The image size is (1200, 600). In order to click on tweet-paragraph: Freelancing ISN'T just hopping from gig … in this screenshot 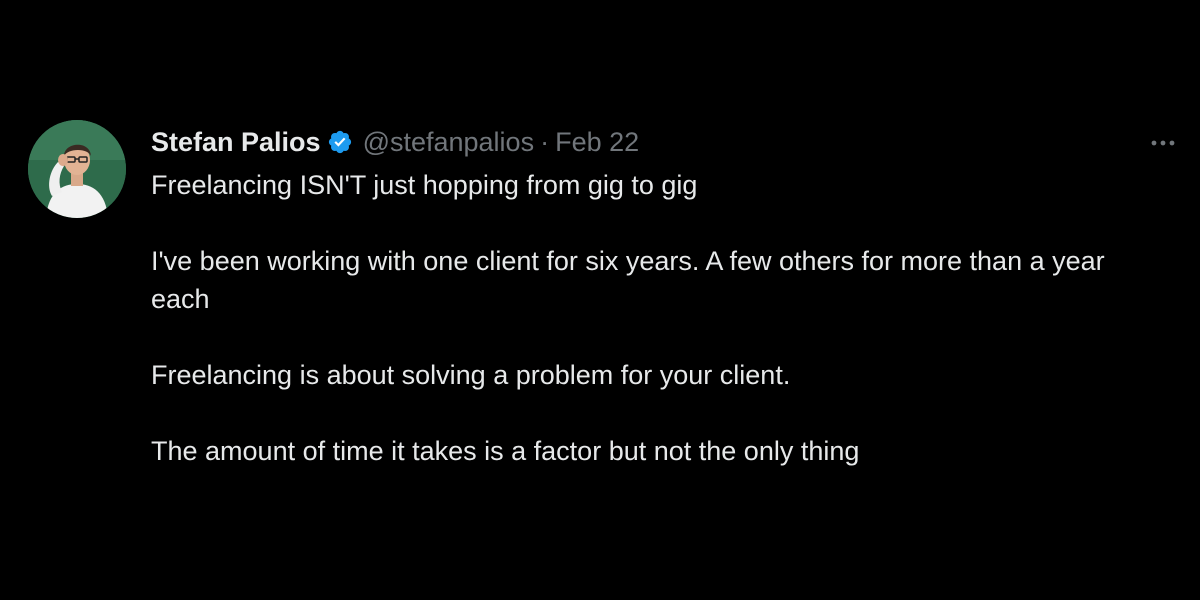, I will do `click(424, 185)`.